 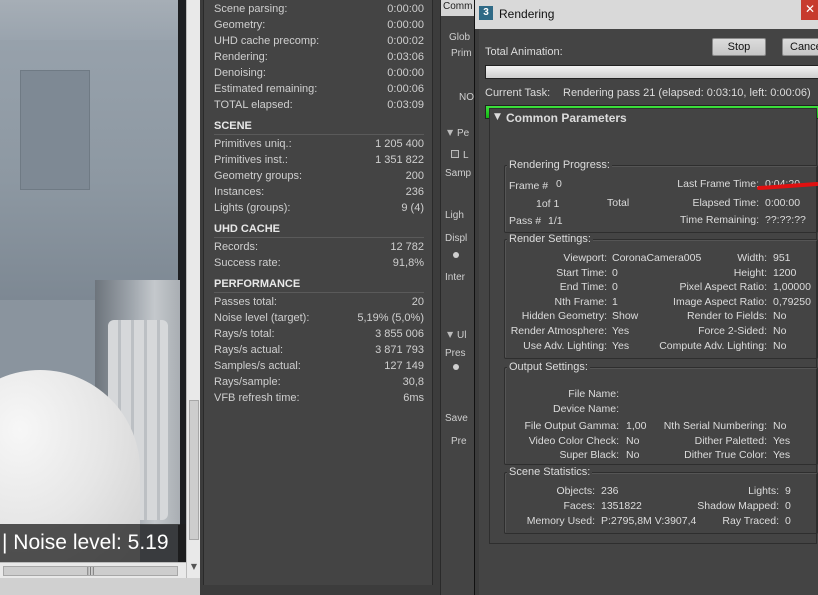 What do you see at coordinates (571, 426) in the screenshot?
I see `output-setting-label: File Output Gamma:` at bounding box center [571, 426].